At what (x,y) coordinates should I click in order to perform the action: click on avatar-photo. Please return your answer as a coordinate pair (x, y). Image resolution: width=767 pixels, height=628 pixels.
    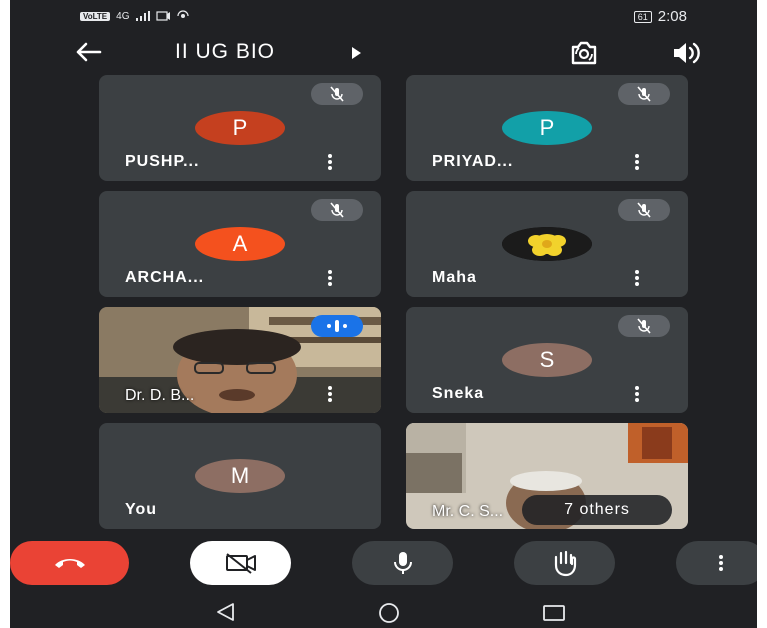
    Looking at the image, I should click on (547, 244).